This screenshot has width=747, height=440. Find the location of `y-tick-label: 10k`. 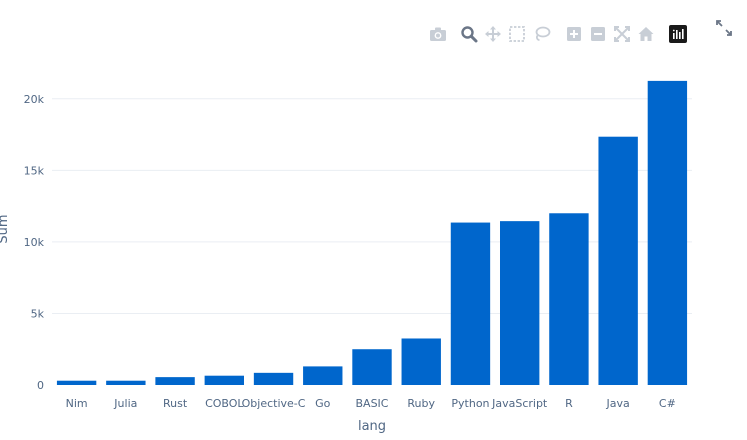

y-tick-label: 10k is located at coordinates (34, 242).